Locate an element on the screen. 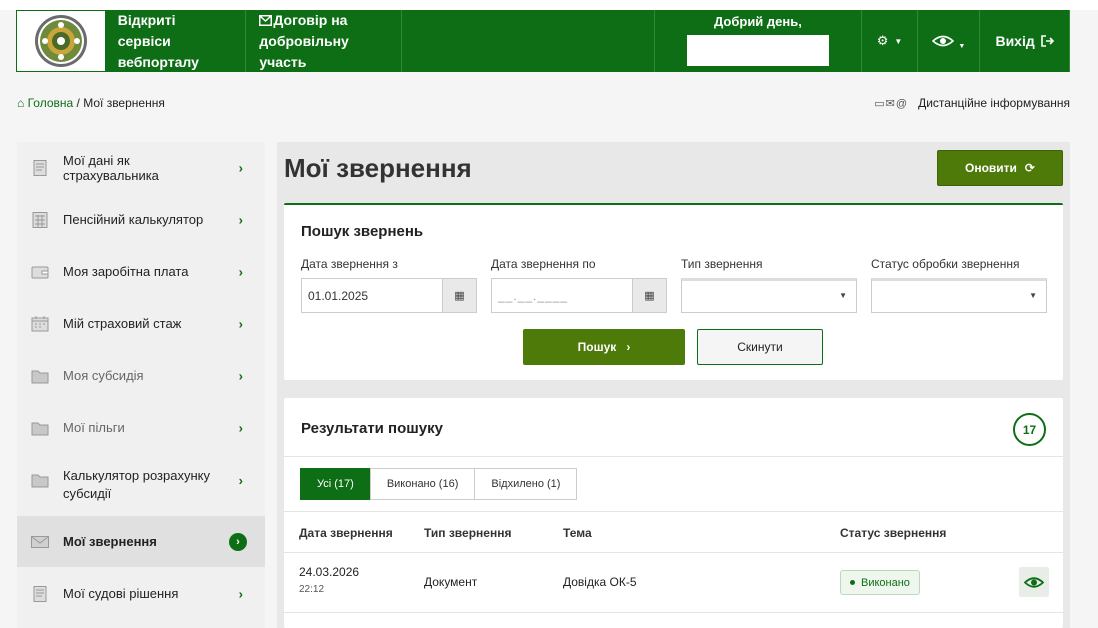 This screenshot has height=628, width=1098. search-button-label: Пошук is located at coordinates (597, 347).